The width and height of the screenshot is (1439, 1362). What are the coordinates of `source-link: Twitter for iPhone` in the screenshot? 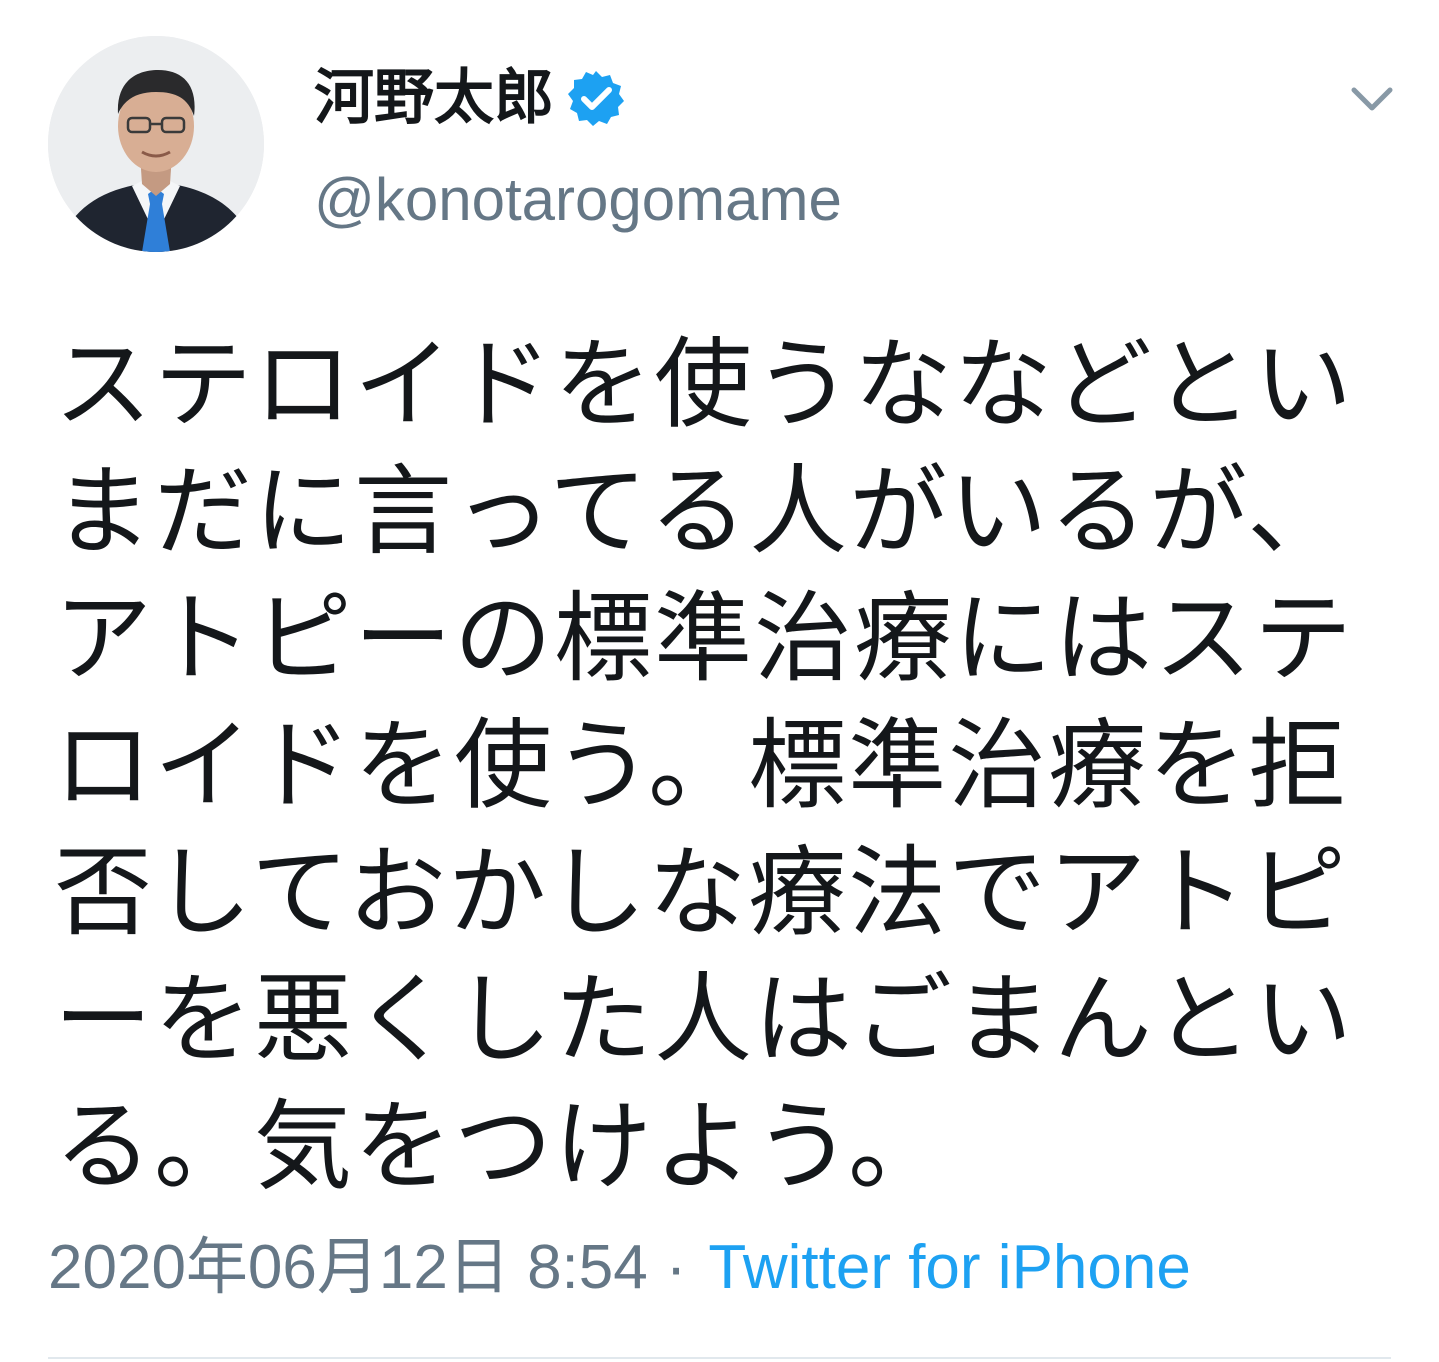 It's located at (949, 1268).